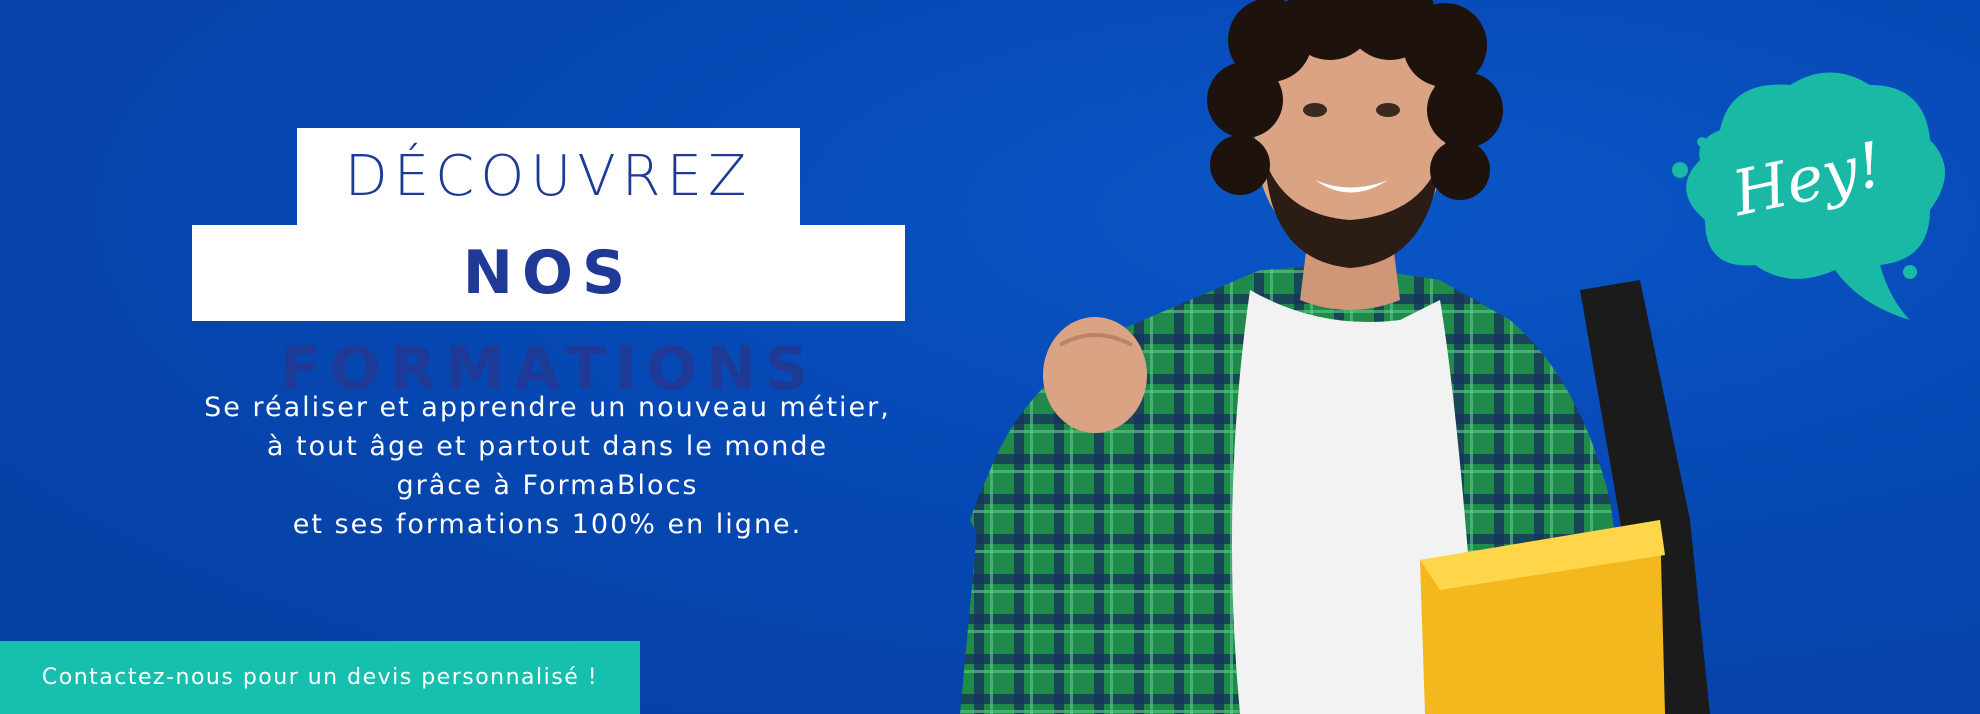 The width and height of the screenshot is (1980, 714). Describe the element at coordinates (547, 446) in the screenshot. I see `description-line: à tout âge et partout dans le monde` at that location.